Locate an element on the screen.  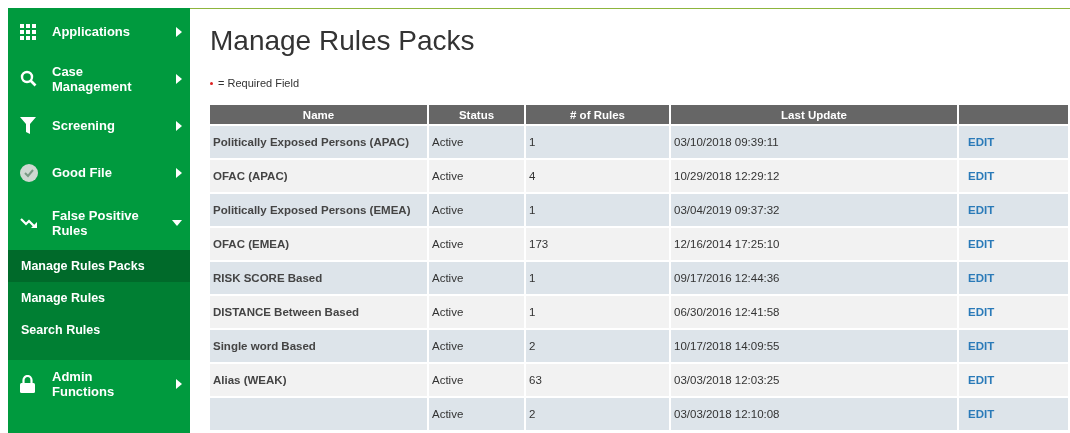
table-cell: 09/17/2016 12:44:36 is located at coordinates (814, 278).